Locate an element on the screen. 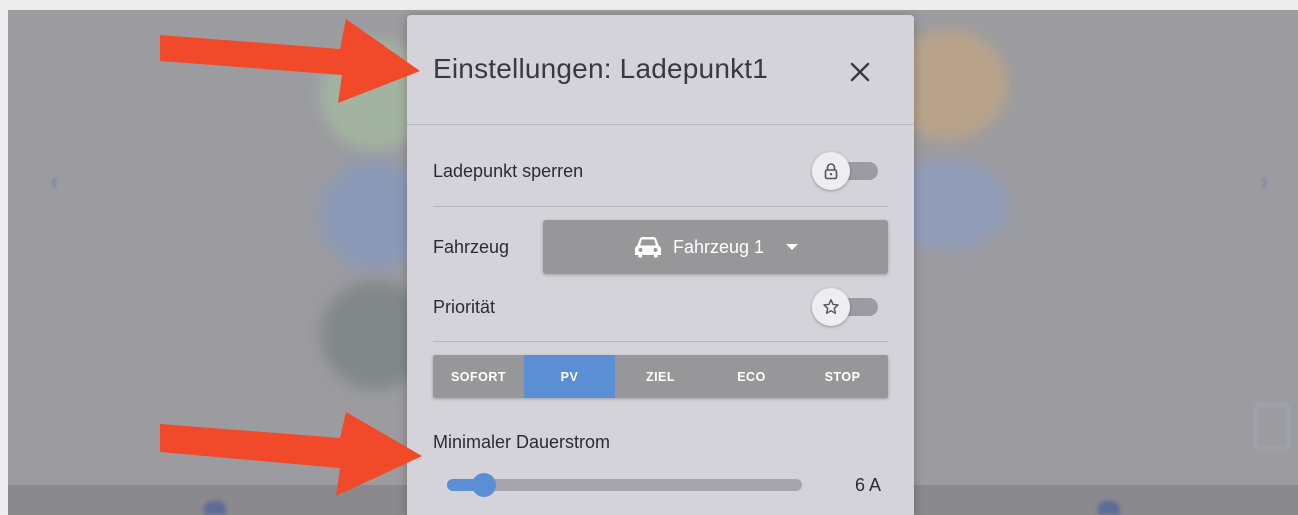 The image size is (1298, 515). vehicle-select-value: Fahrzeug 1 is located at coordinates (718, 246).